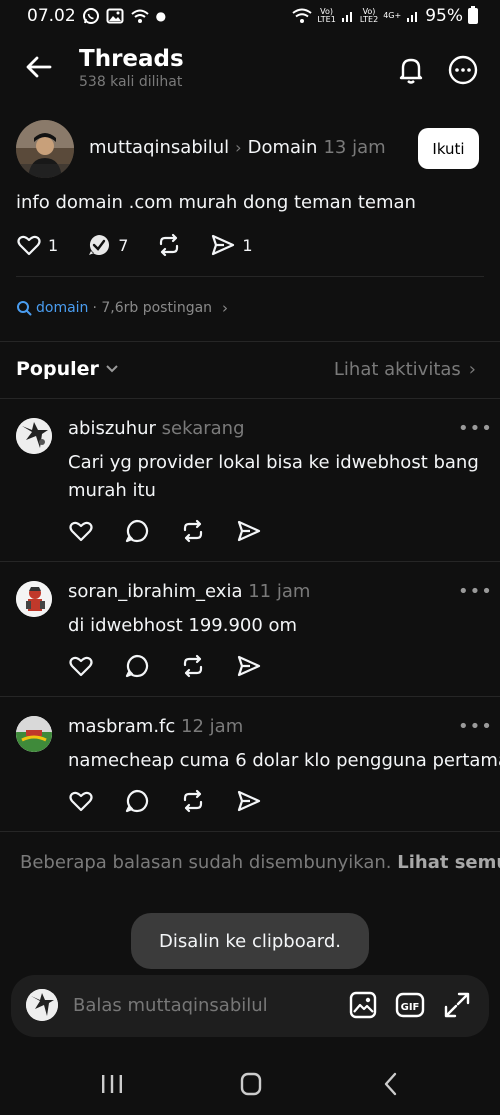  I want to click on topic-name: domain, so click(62, 308).